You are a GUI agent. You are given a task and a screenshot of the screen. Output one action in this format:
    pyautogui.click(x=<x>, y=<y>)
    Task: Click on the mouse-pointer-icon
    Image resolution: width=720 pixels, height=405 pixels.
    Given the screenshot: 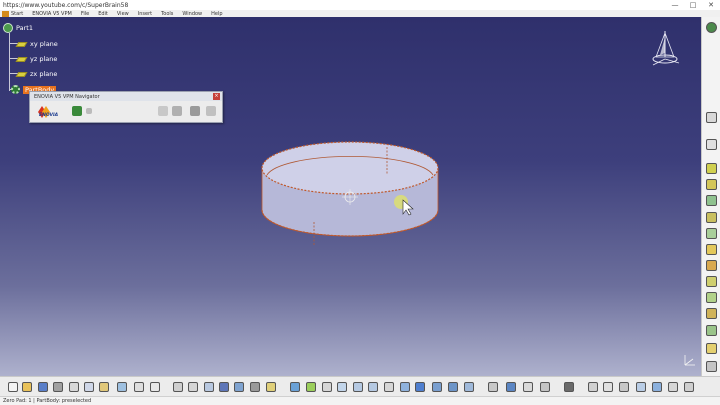 What is the action you would take?
    pyautogui.click(x=404, y=205)
    